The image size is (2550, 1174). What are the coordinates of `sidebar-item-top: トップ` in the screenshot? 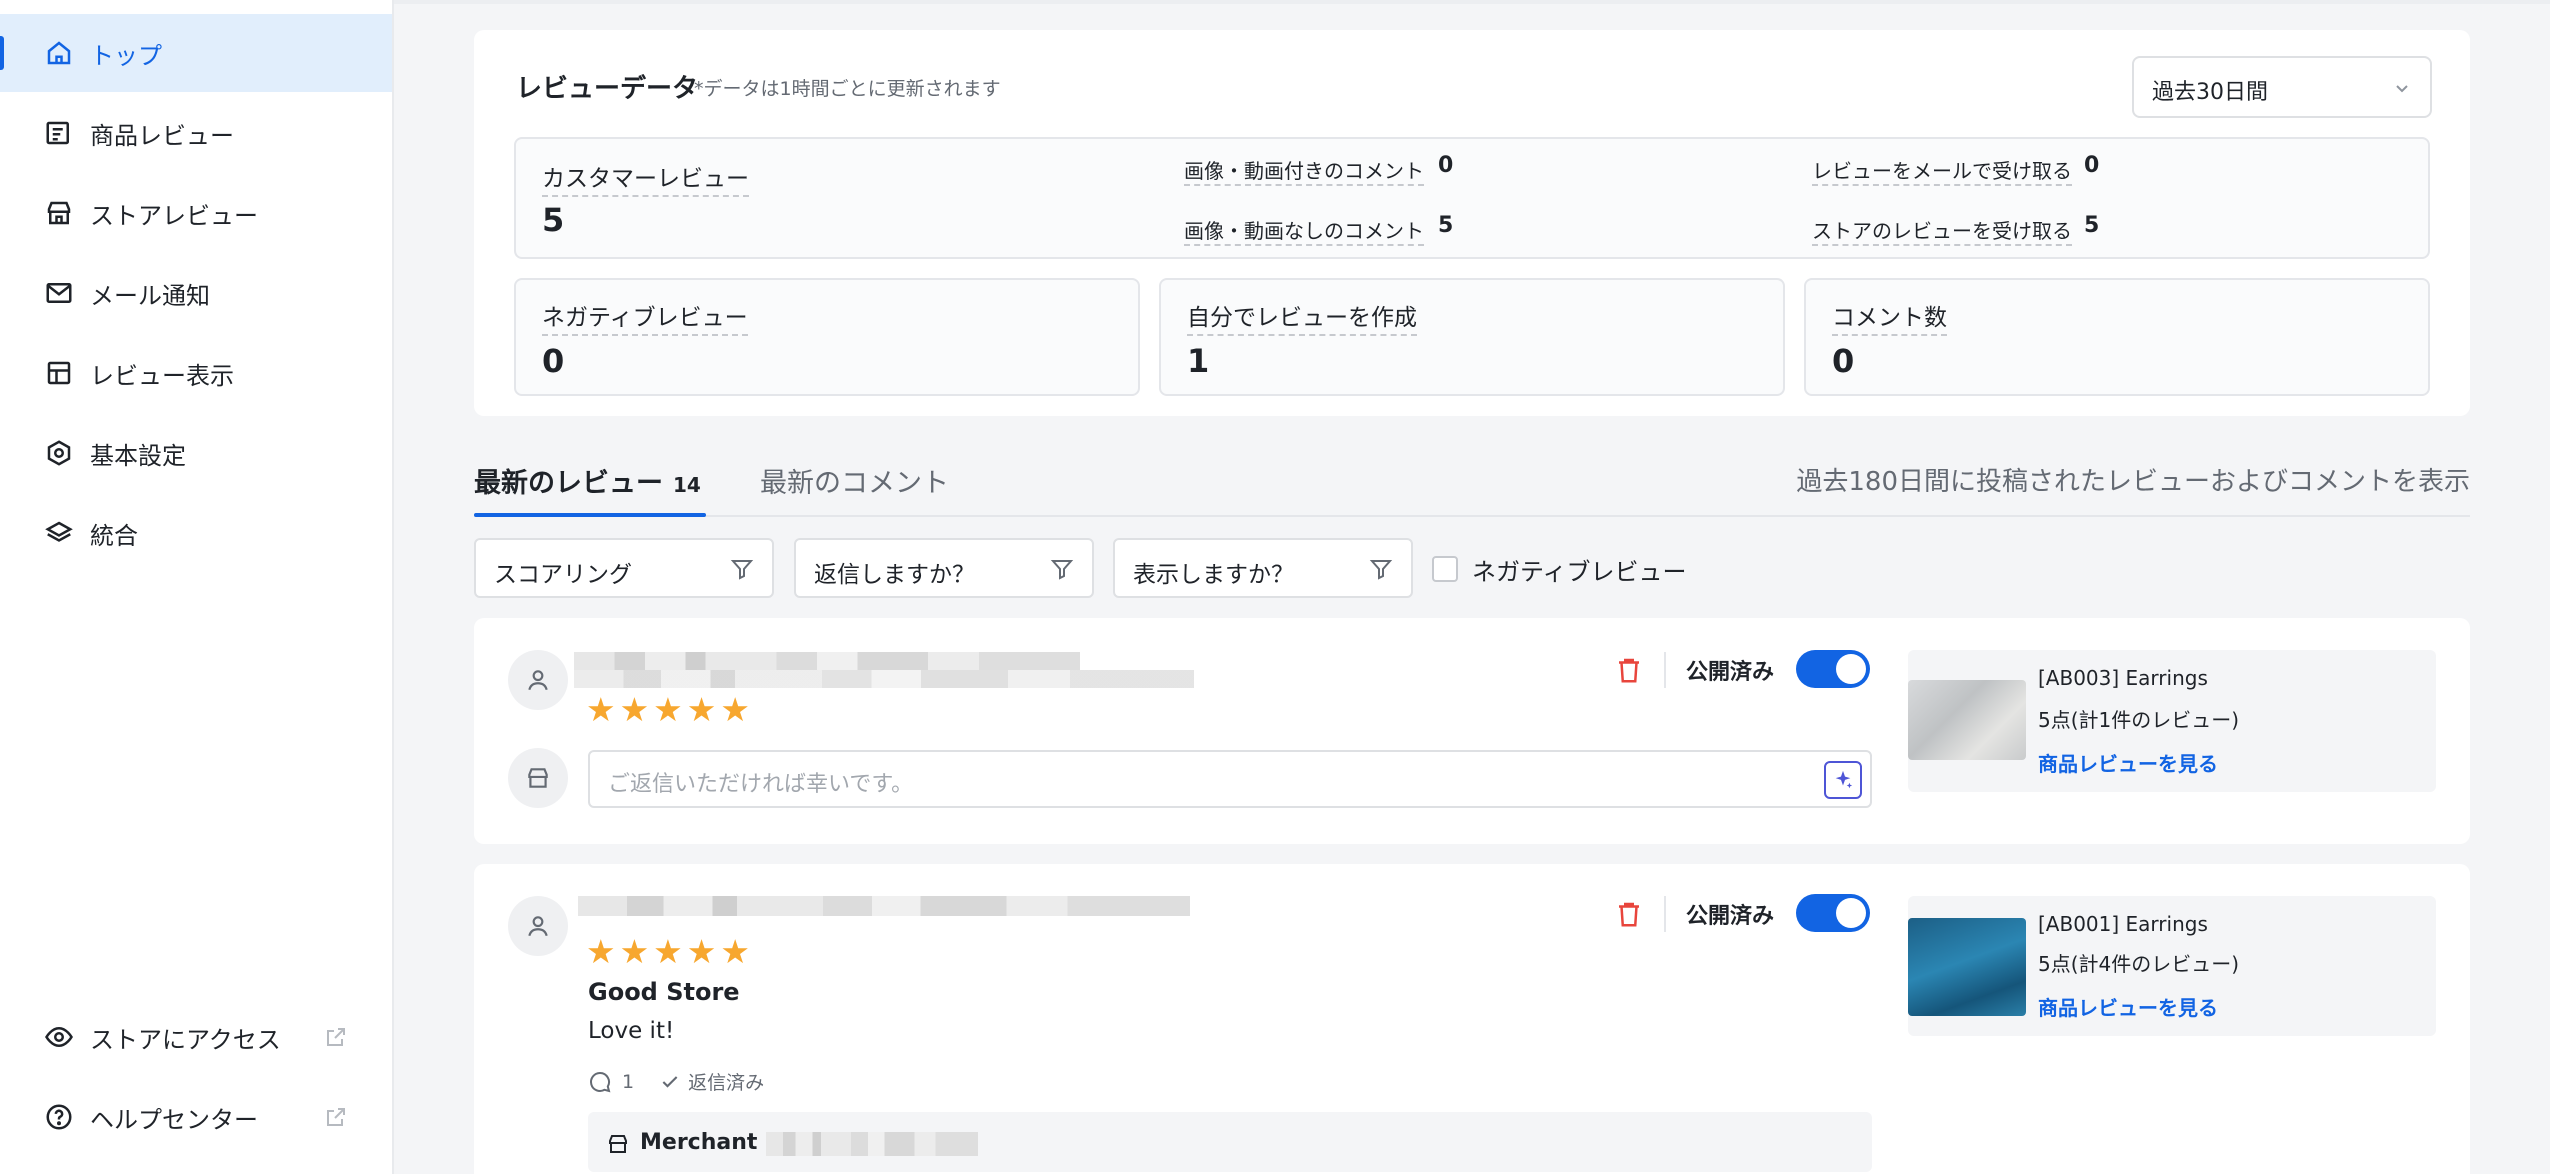 It's located at (196, 53).